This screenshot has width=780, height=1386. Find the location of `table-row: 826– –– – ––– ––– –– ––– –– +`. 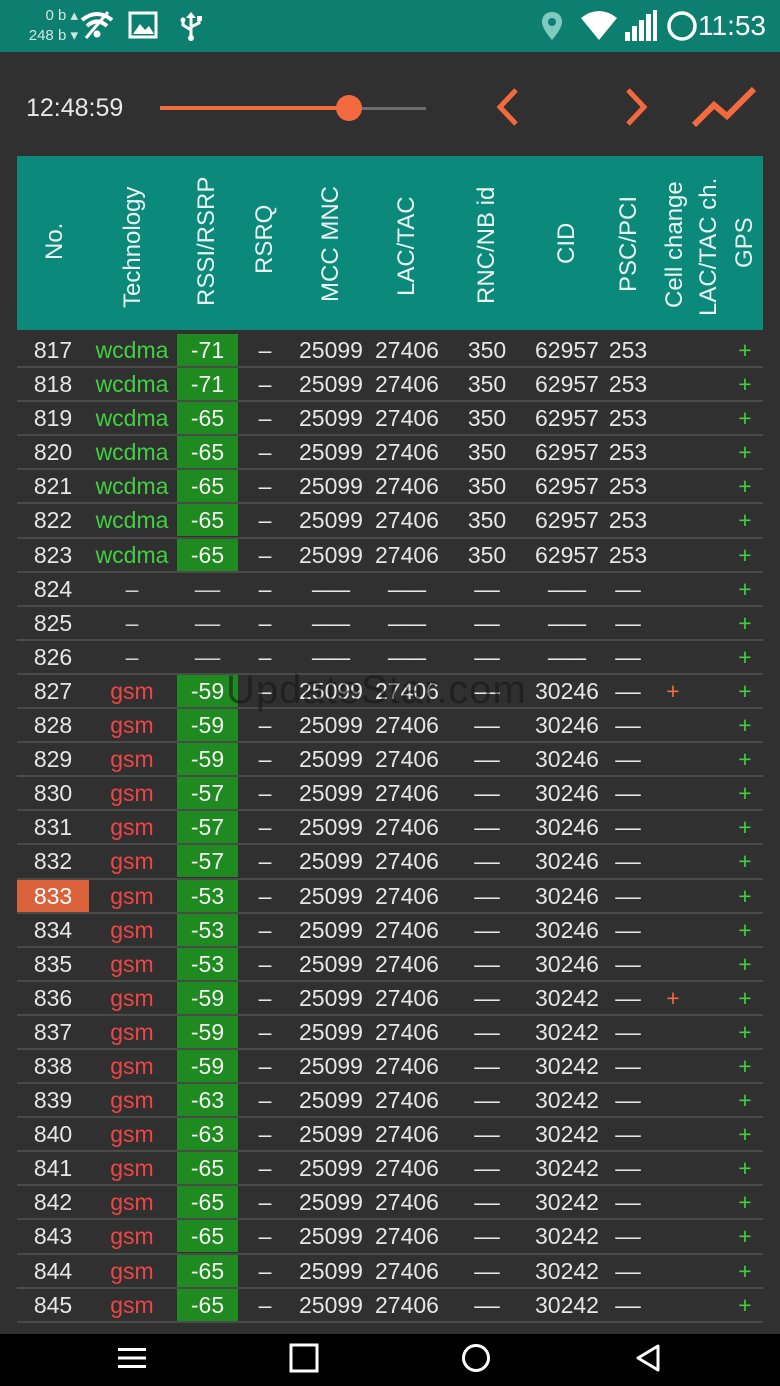

table-row: 826– –– – ––– ––– –– ––– –– + is located at coordinates (390, 658).